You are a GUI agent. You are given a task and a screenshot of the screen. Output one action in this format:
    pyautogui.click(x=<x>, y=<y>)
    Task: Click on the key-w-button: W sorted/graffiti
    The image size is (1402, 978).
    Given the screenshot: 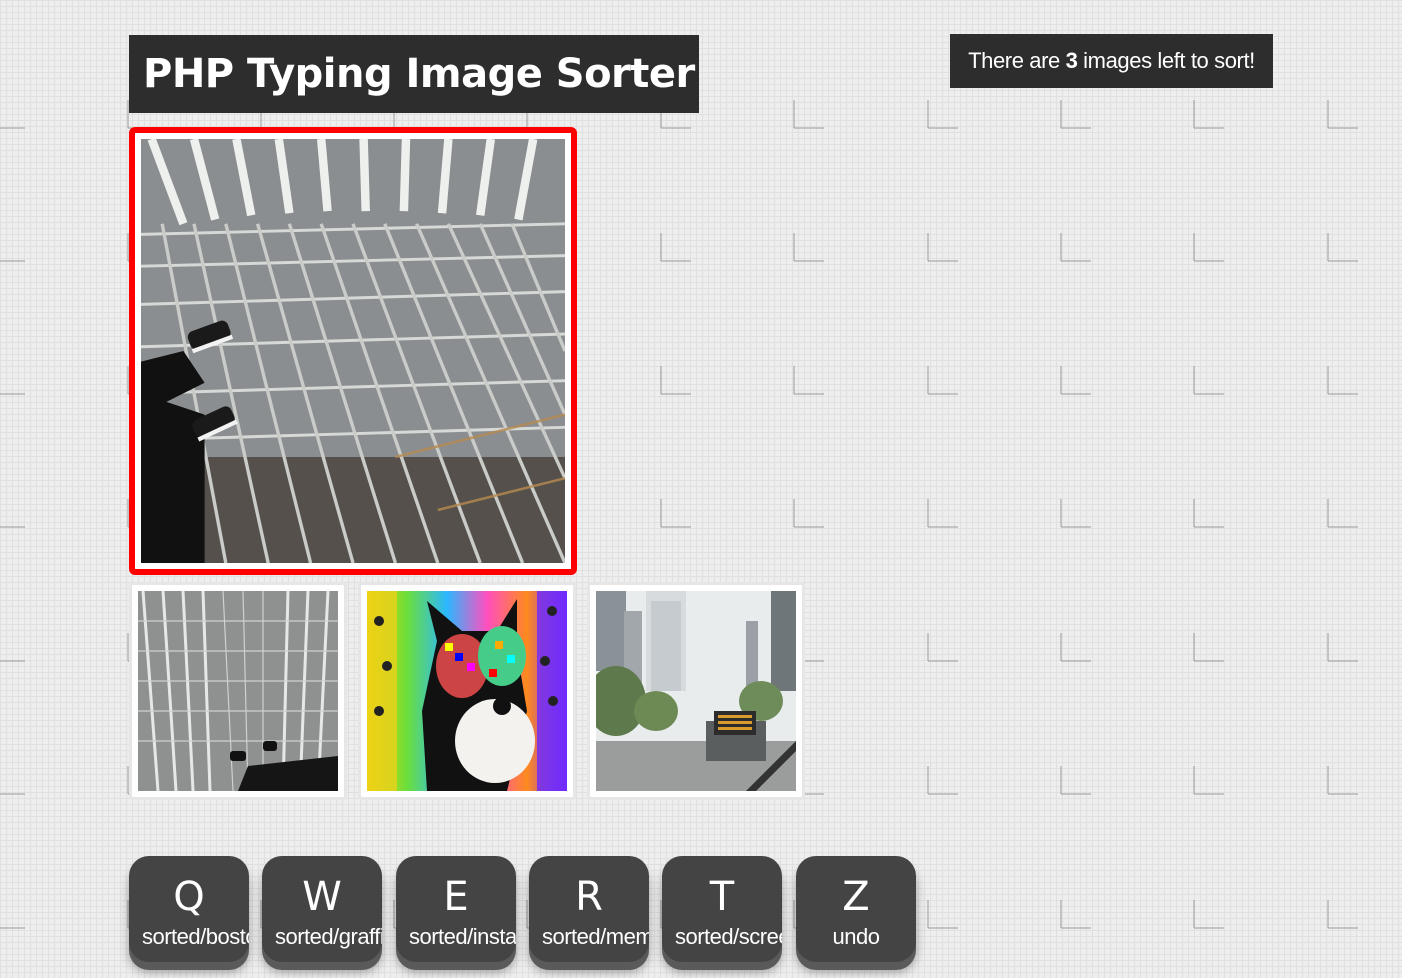 What is the action you would take?
    pyautogui.click(x=322, y=909)
    